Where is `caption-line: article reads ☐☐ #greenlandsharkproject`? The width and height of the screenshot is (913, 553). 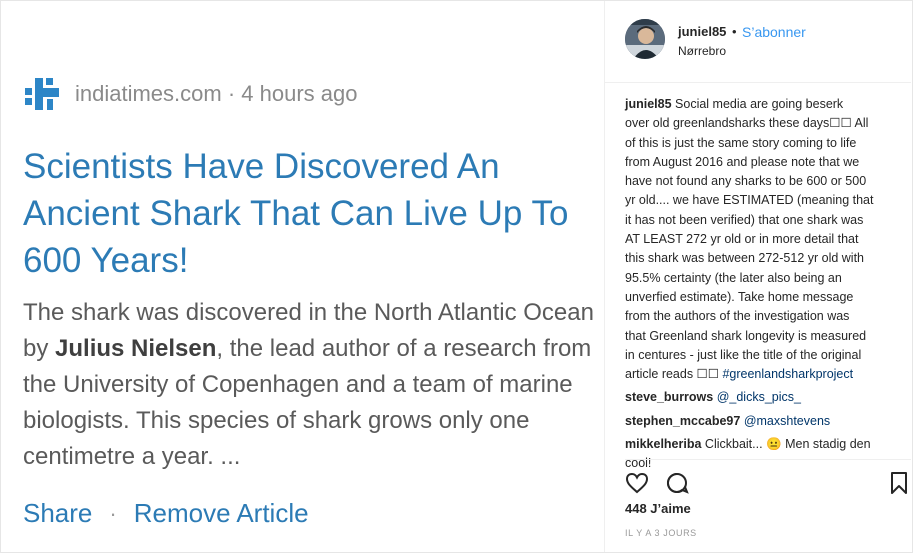 caption-line: article reads ☐☐ #greenlandsharkproject is located at coordinates (763, 374).